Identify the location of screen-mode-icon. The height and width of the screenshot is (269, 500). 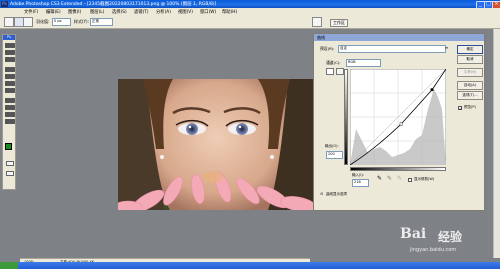
(10, 173).